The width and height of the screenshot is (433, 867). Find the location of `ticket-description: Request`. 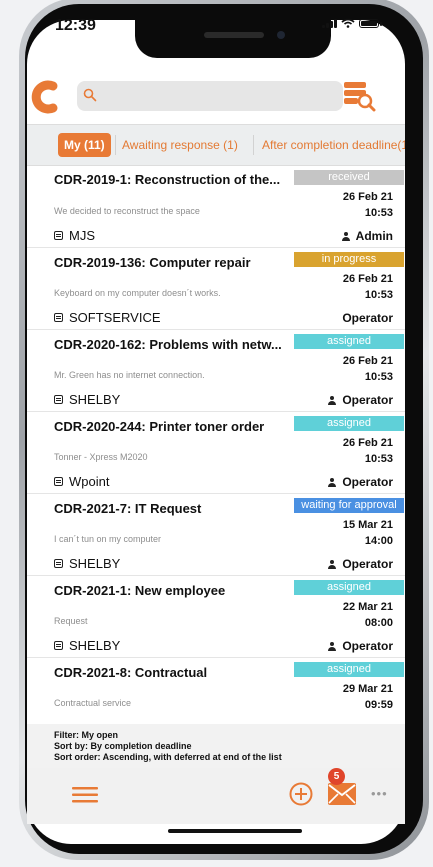

ticket-description: Request is located at coordinates (71, 621).